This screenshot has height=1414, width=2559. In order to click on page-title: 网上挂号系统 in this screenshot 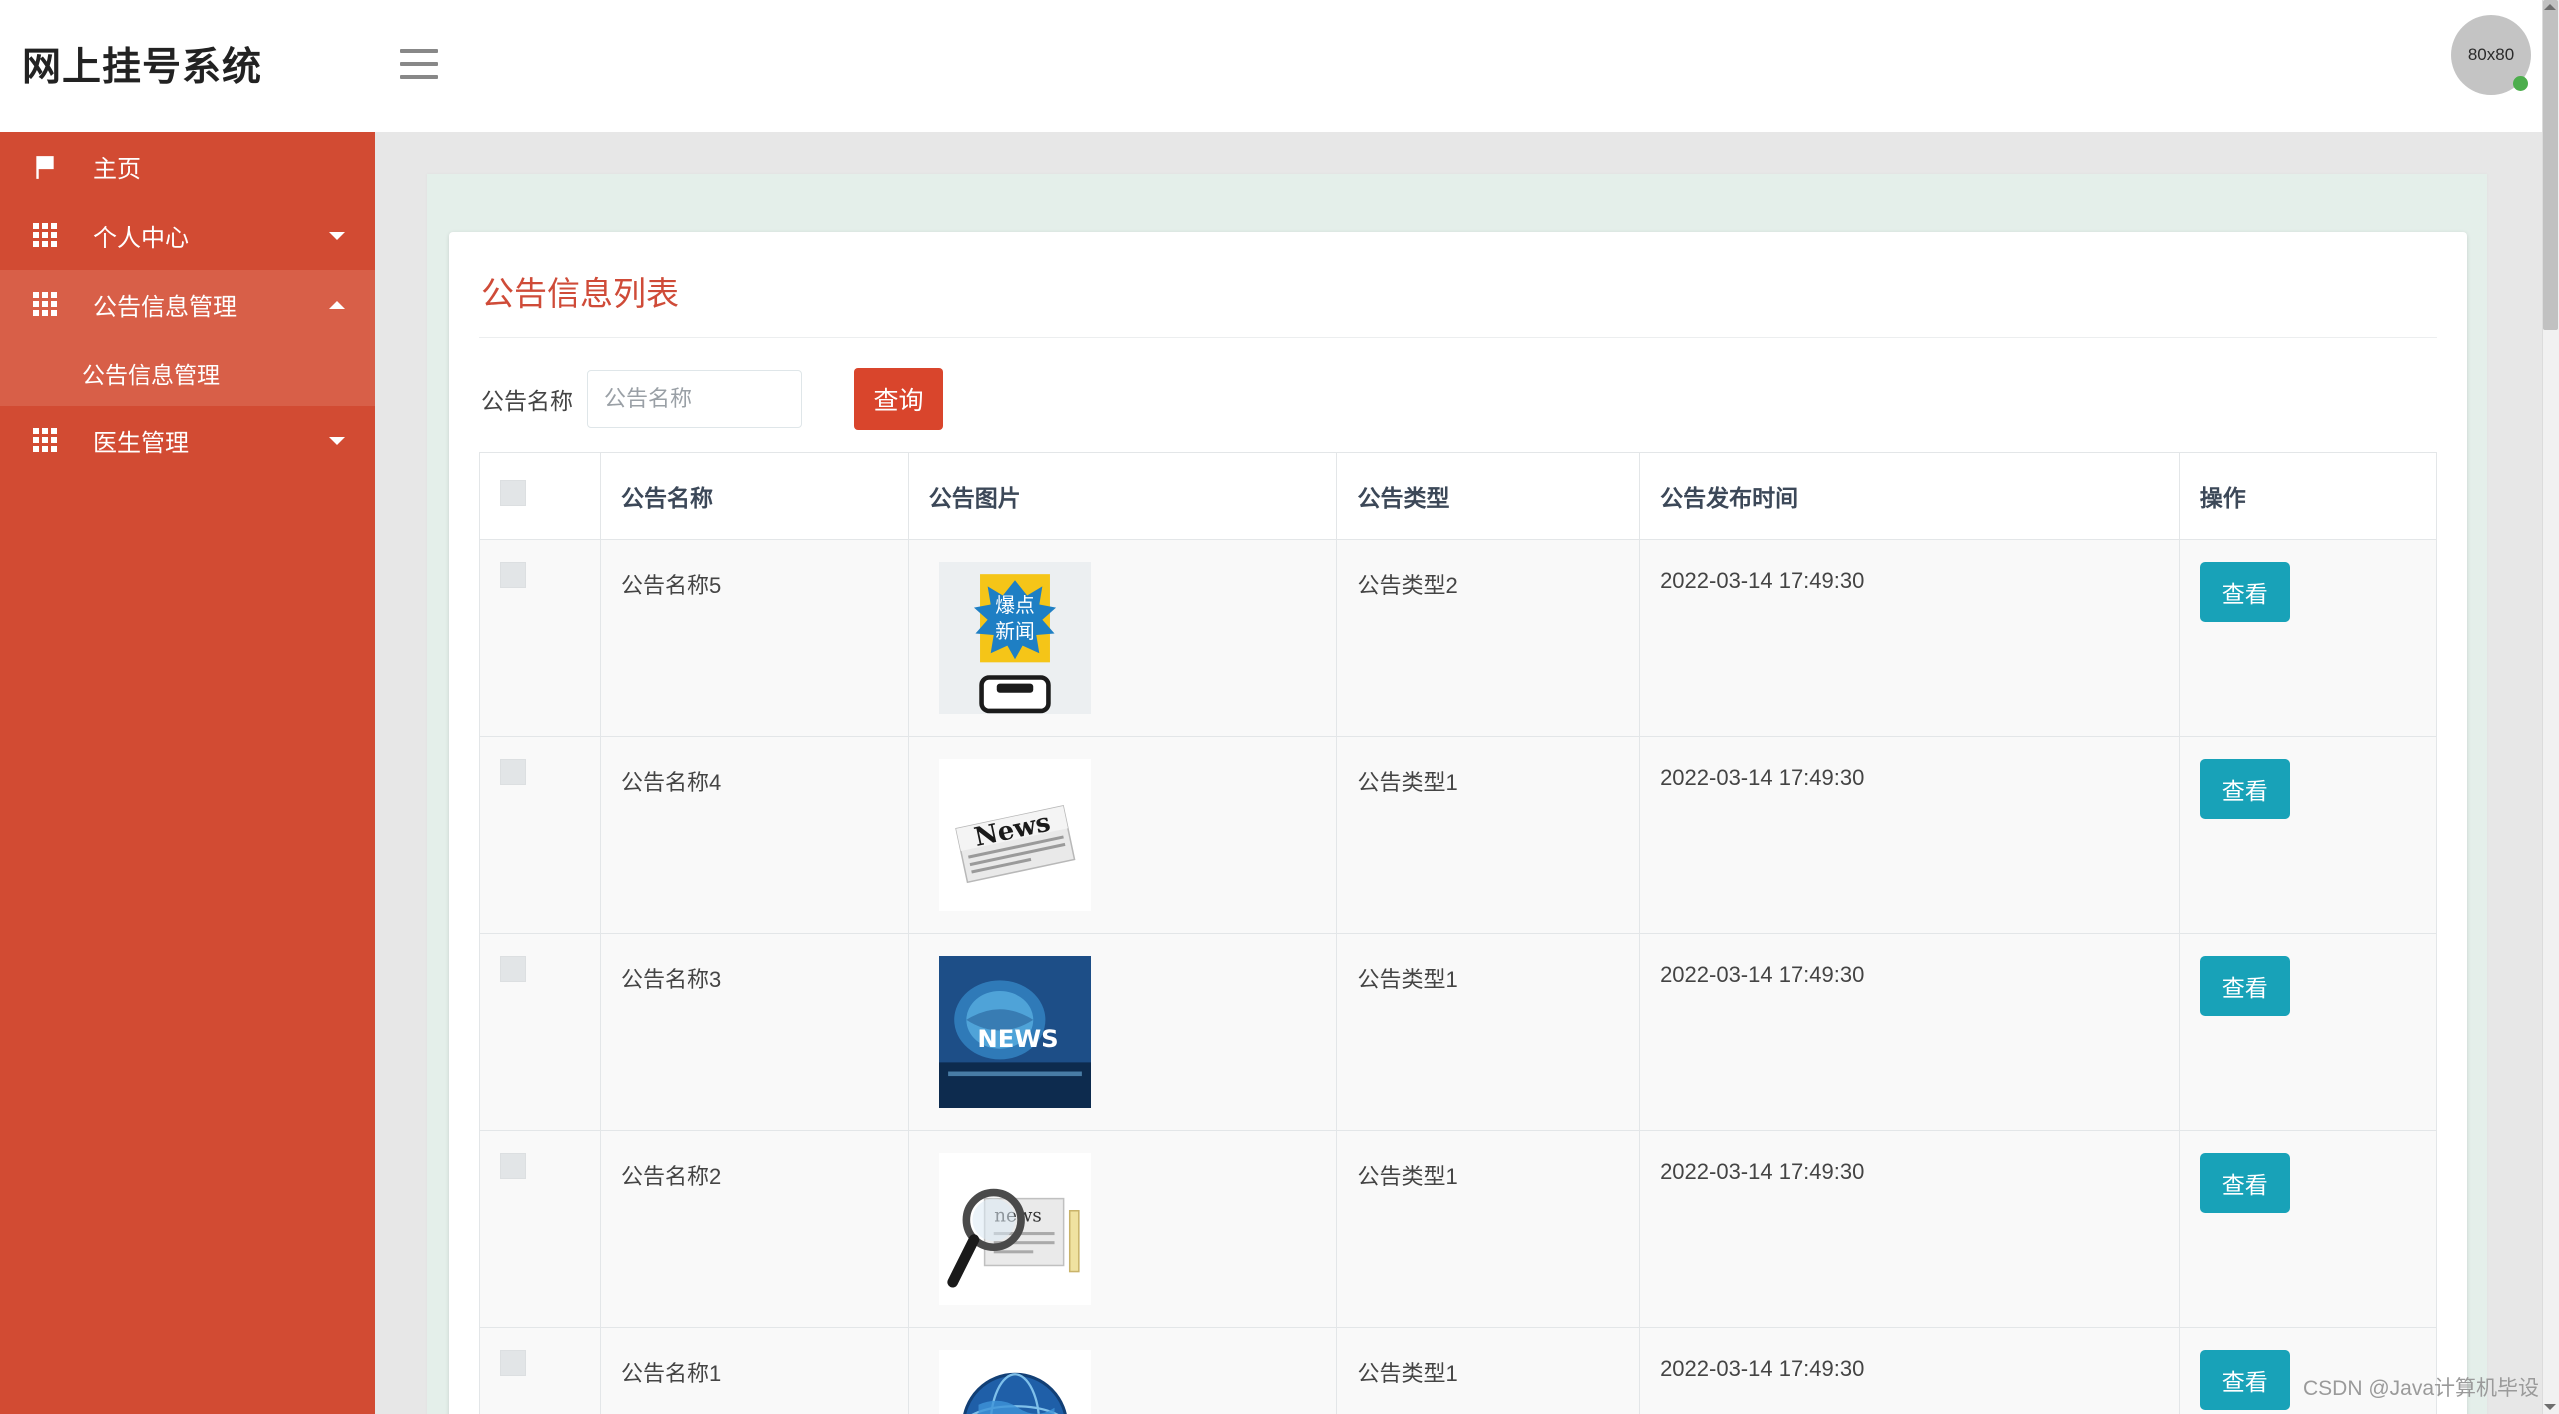, I will do `click(142, 67)`.